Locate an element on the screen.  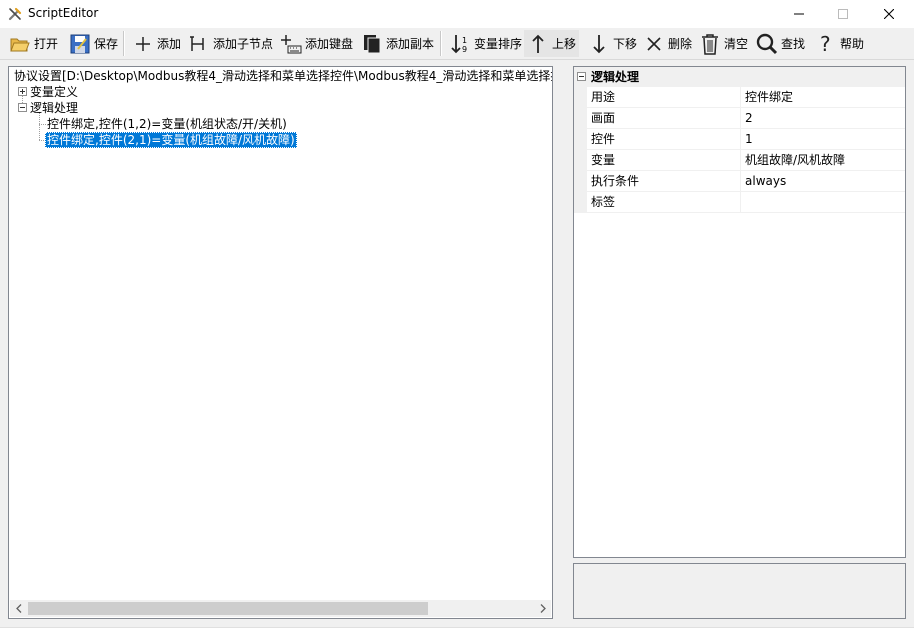
open-button: 打开 is located at coordinates (33, 43).